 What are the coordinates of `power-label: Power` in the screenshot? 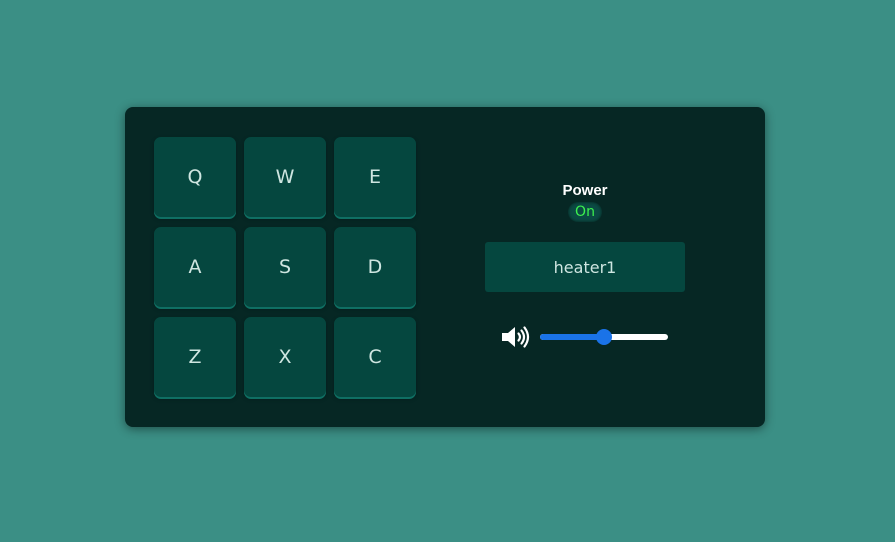 It's located at (585, 190).